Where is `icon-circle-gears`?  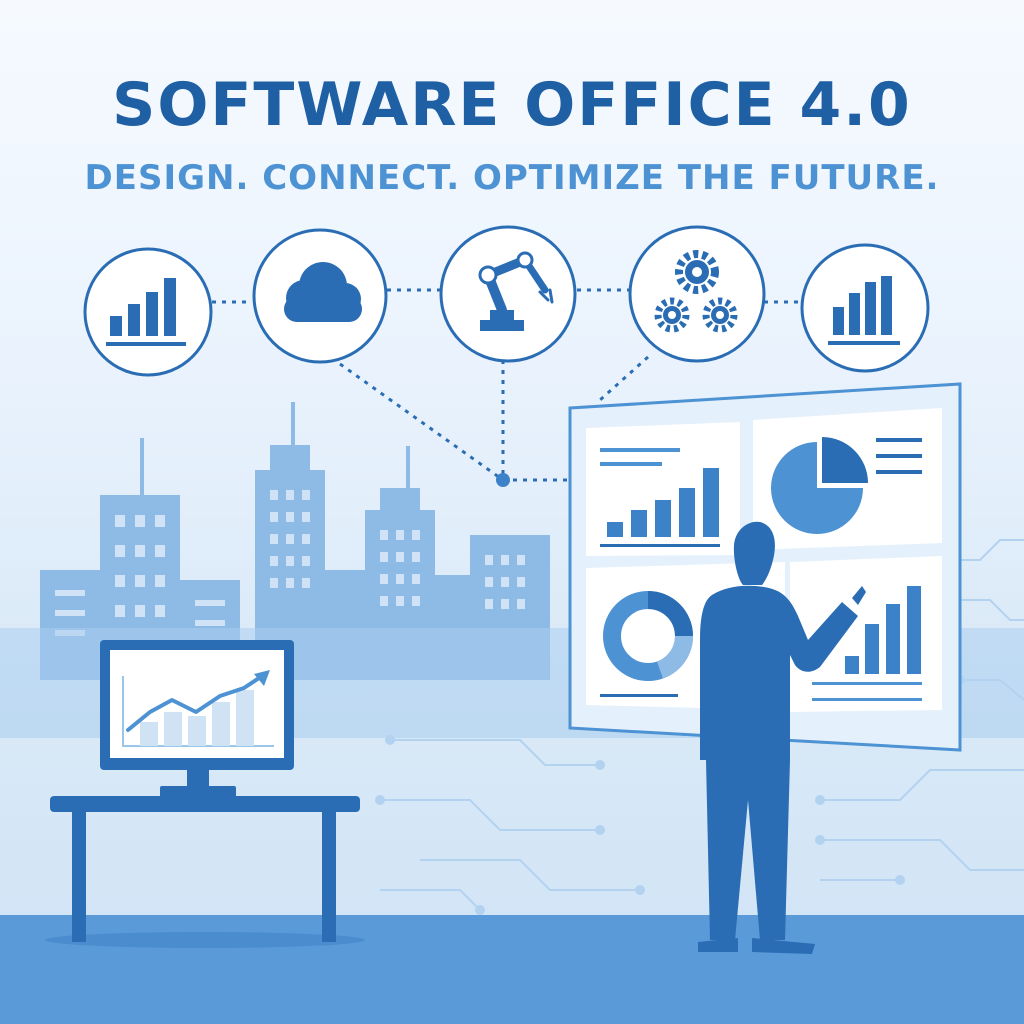 icon-circle-gears is located at coordinates (697, 294).